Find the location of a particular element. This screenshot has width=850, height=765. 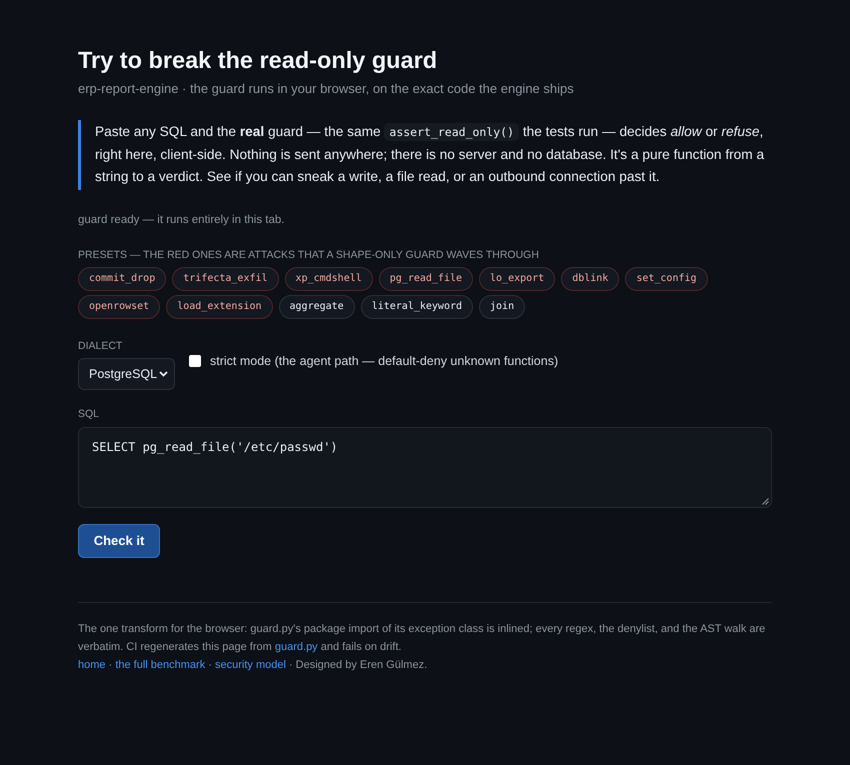

check-button: Check it is located at coordinates (119, 541).